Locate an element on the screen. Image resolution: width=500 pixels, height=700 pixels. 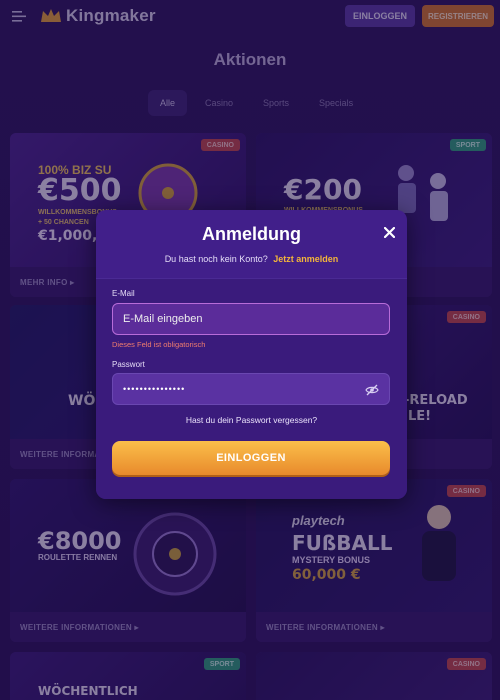
email-field: E-Mail eingeben is located at coordinates (251, 319).